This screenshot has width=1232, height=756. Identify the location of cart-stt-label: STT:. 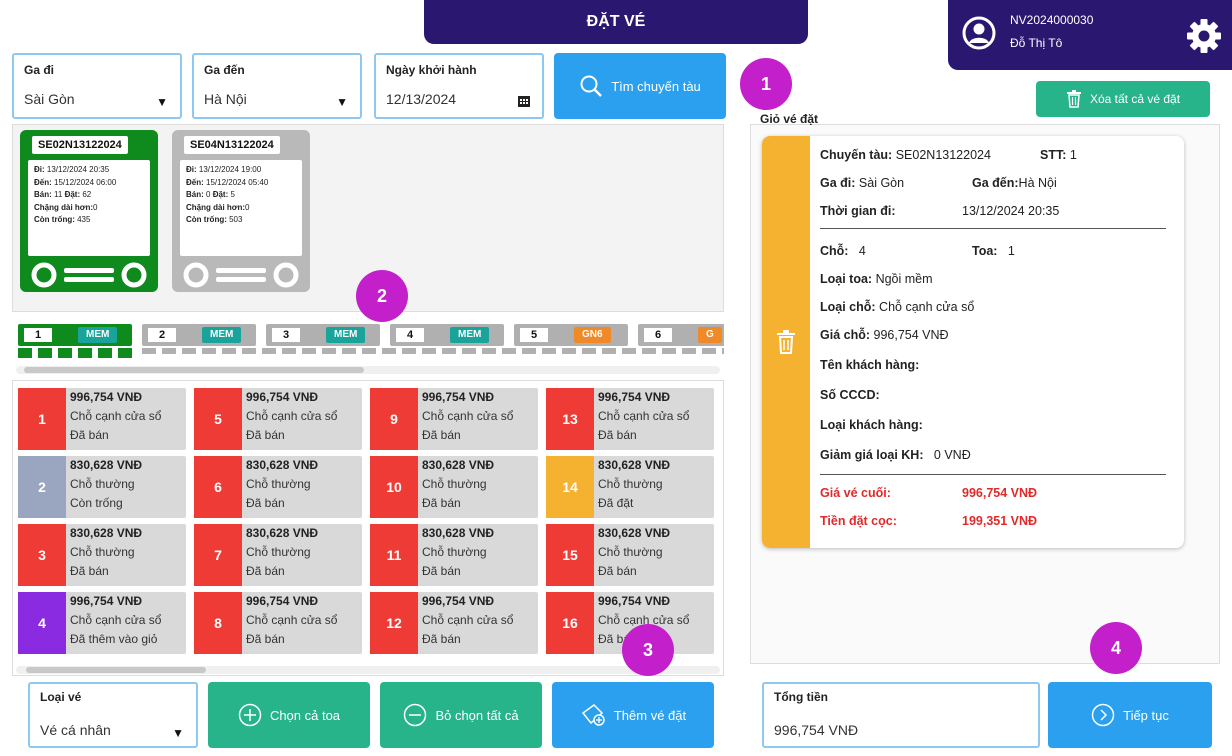
(1053, 155).